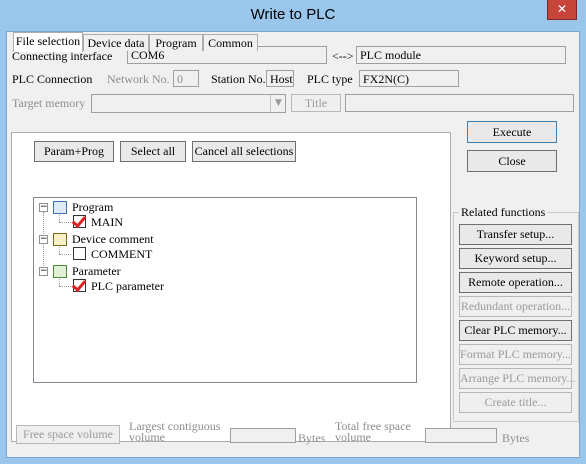 This screenshot has height=464, width=586. Describe the element at coordinates (343, 56) in the screenshot. I see `connection-arrow: <-->` at that location.